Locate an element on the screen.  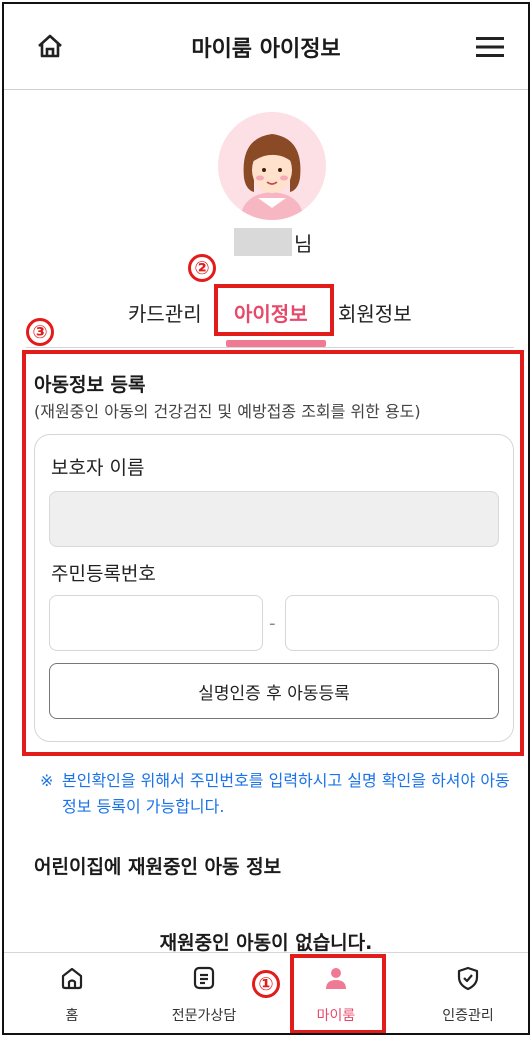
guardian-name-label: 보호자 이름 is located at coordinates (98, 468).